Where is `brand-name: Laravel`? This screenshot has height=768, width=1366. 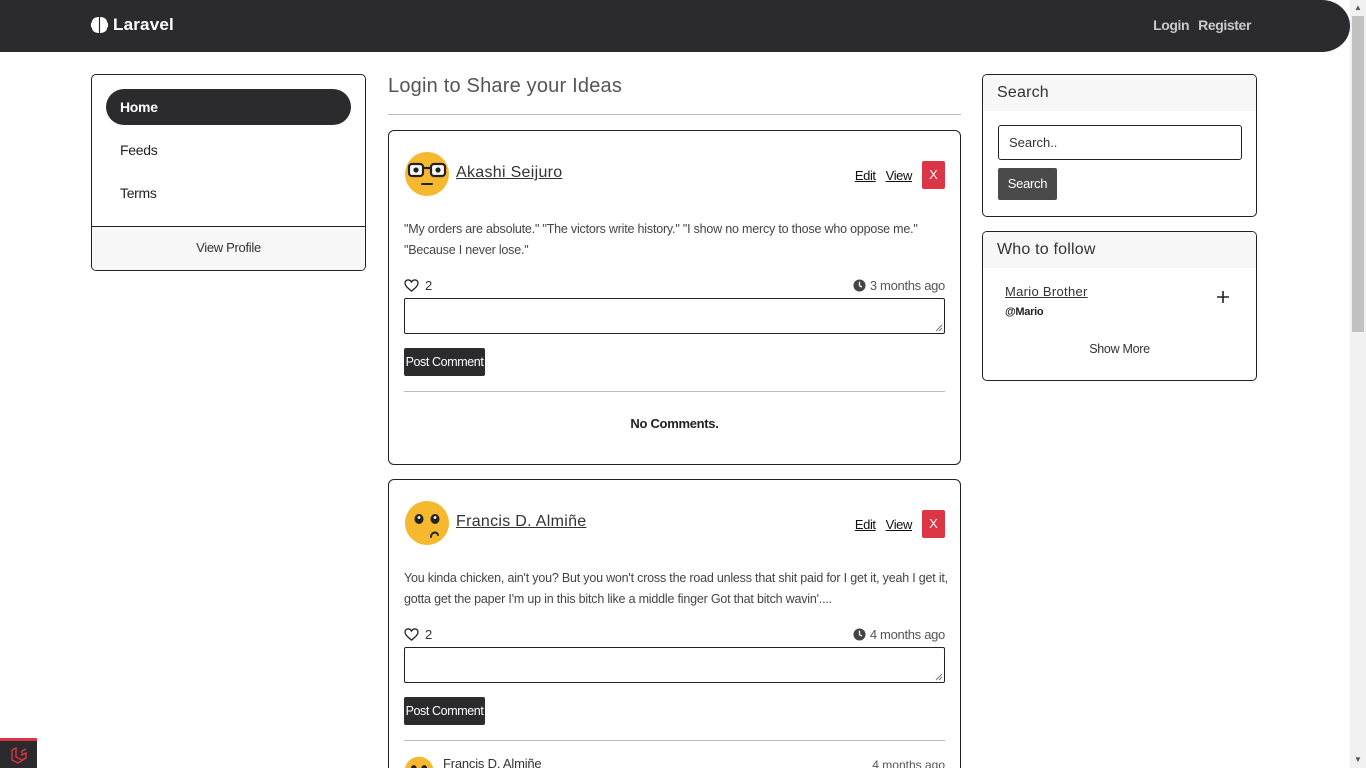
brand-name: Laravel is located at coordinates (143, 24).